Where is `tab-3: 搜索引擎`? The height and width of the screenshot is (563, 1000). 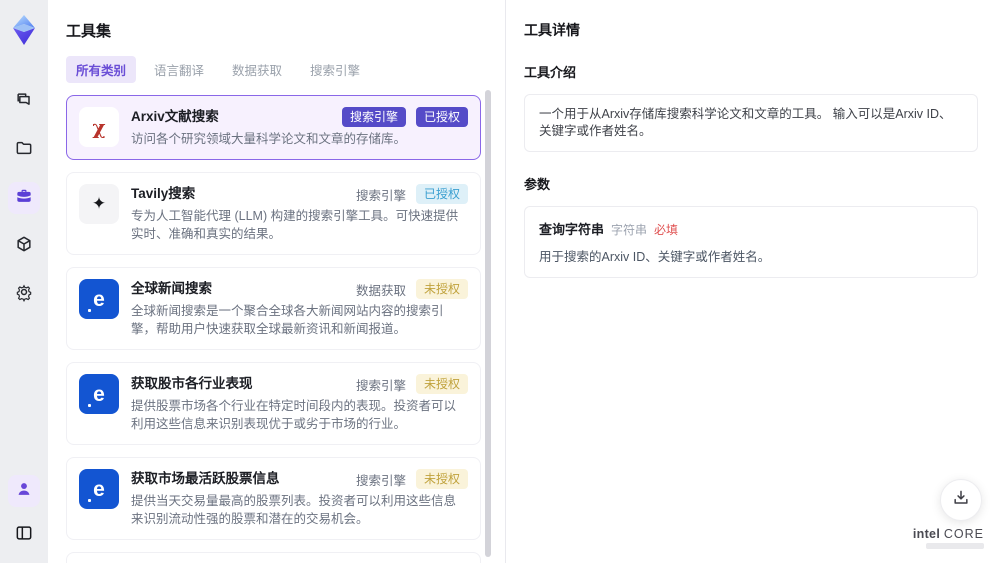 tab-3: 搜索引擎 is located at coordinates (335, 69).